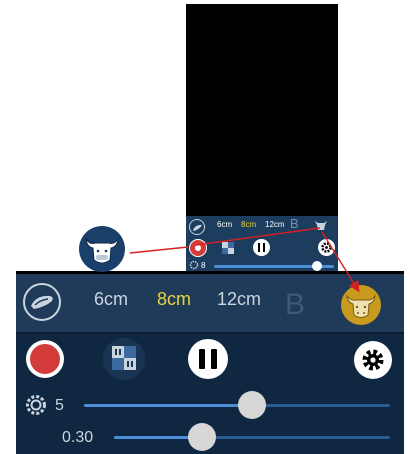 This screenshot has height=454, width=410. Describe the element at coordinates (258, 236) in the screenshot. I see `callout-line-to-mini-cow` at that location.